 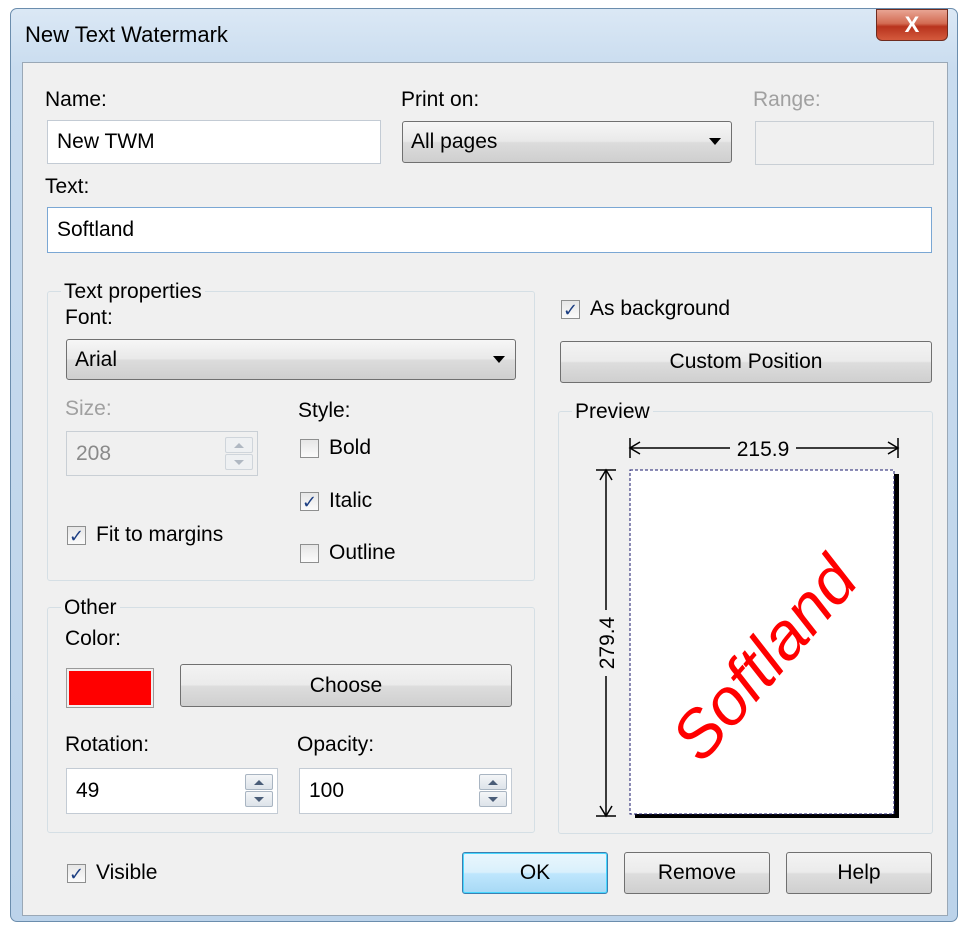 I want to click on rotation-up-button, so click(x=259, y=782).